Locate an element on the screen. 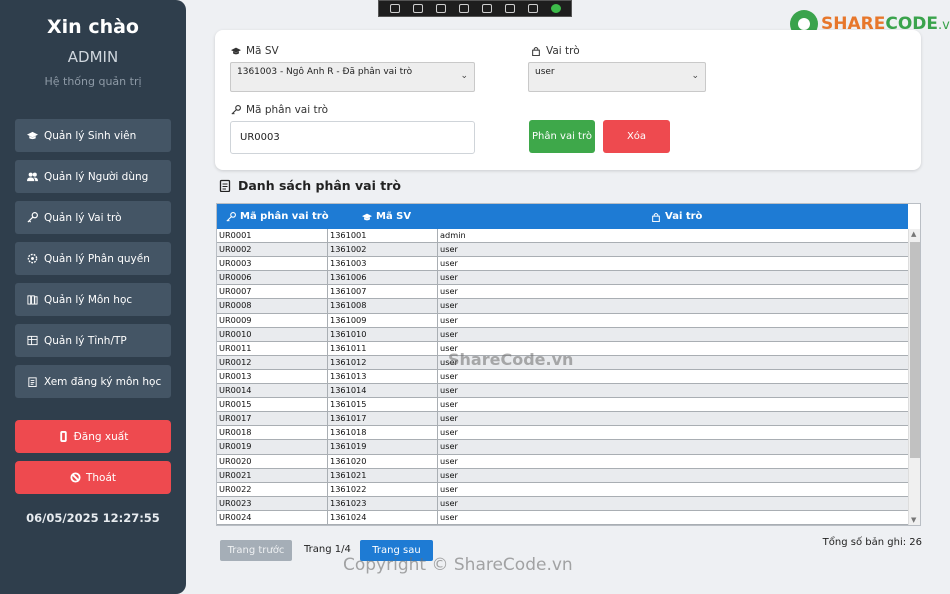 This screenshot has width=950, height=594. table-row: UR0019 1361019 user is located at coordinates (562, 447).